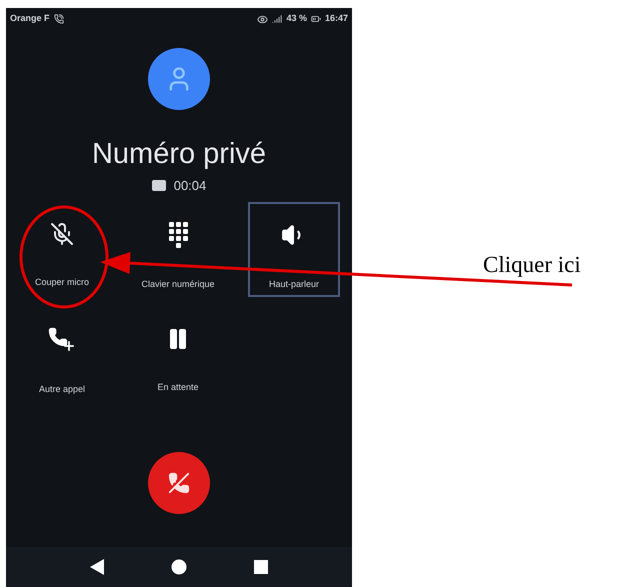  I want to click on battery-icon, so click(315, 19).